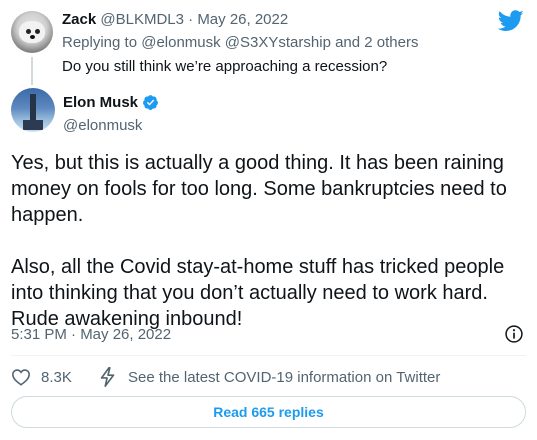 The image size is (537, 440). What do you see at coordinates (33, 110) in the screenshot?
I see `main-author-avatar` at bounding box center [33, 110].